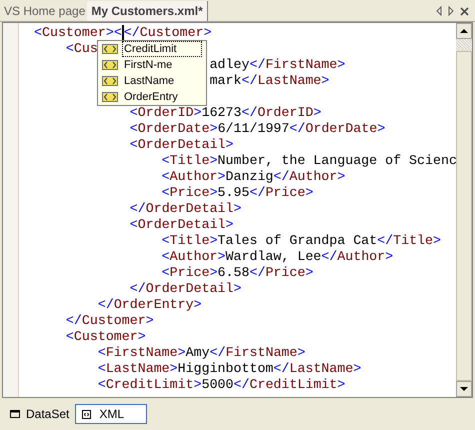 The width and height of the screenshot is (475, 430). What do you see at coordinates (162, 65) in the screenshot?
I see `completion-item: FirstN-me` at bounding box center [162, 65].